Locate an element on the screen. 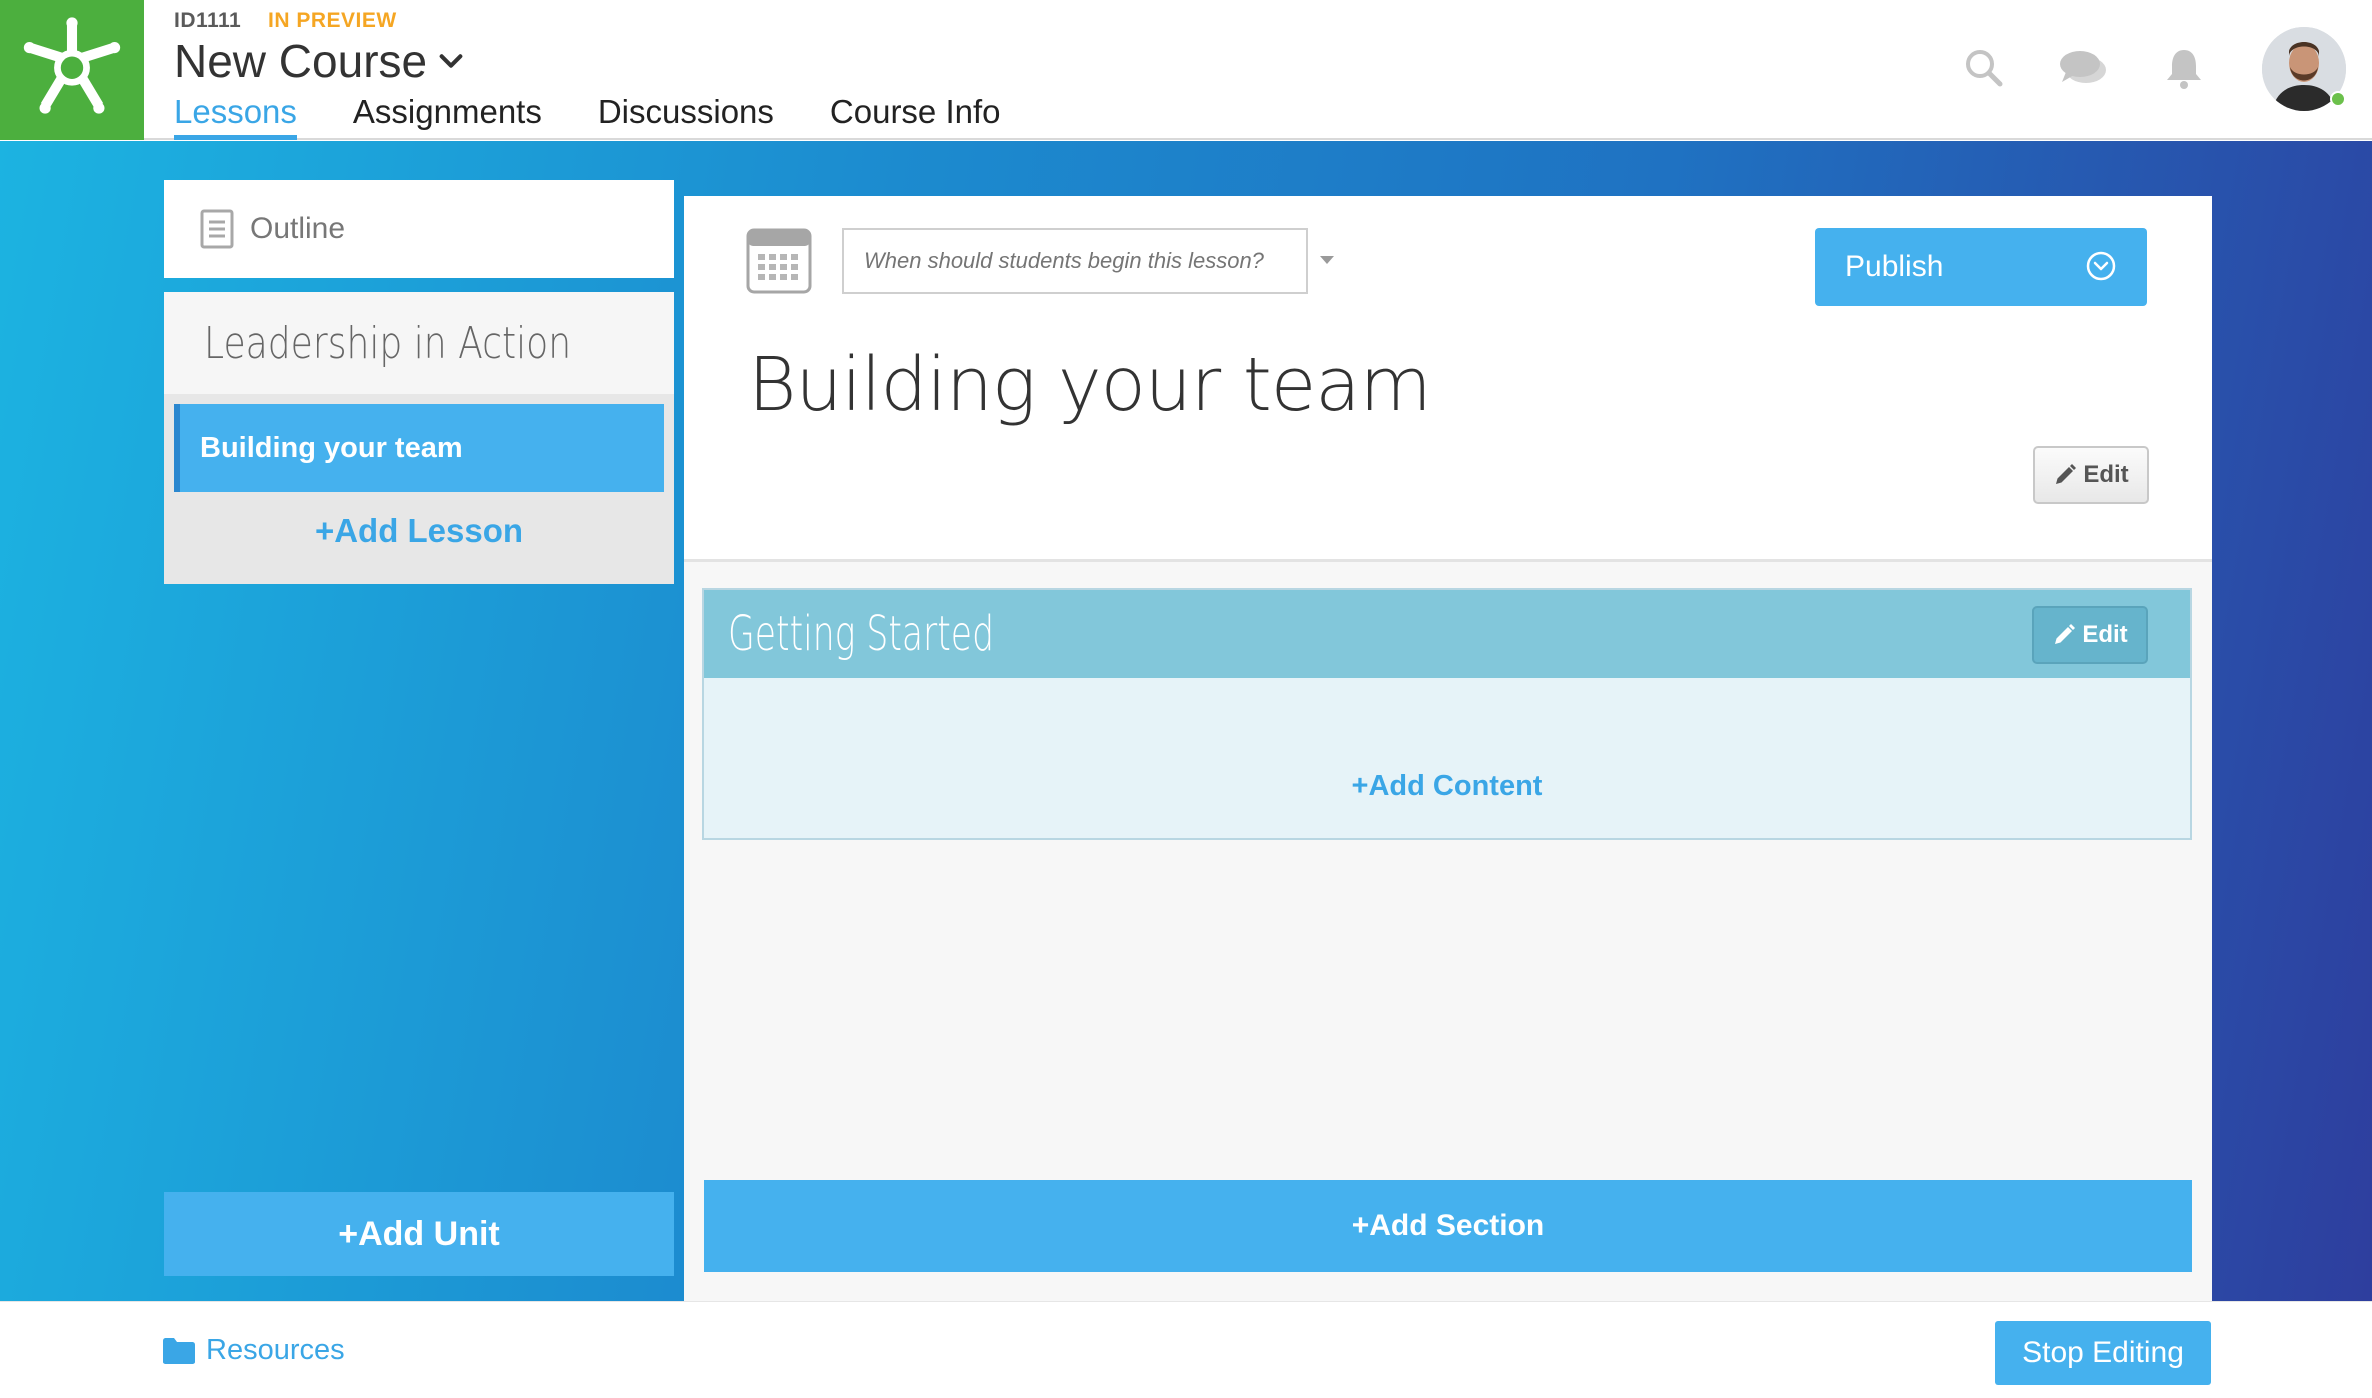 The height and width of the screenshot is (1398, 2372). folder-icon is located at coordinates (179, 1350).